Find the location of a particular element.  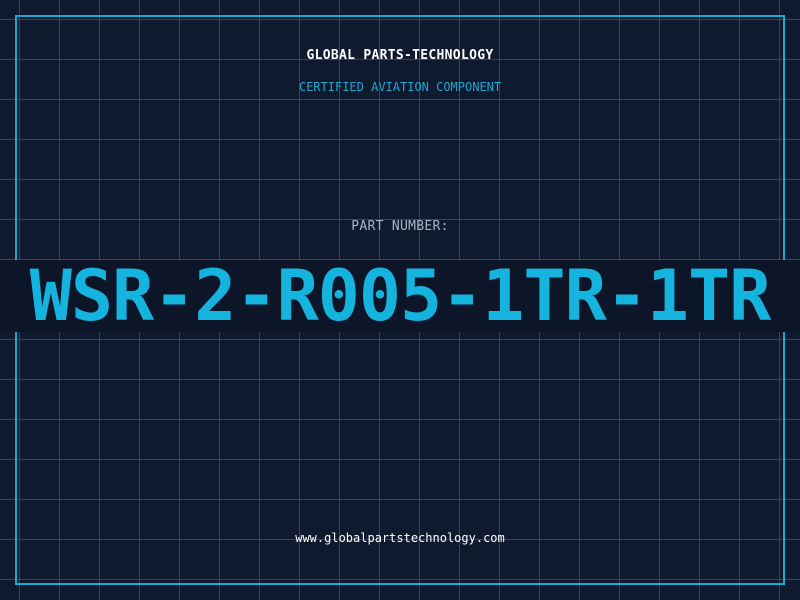

part-number-value: WSR-2-R005-1TR-1TR is located at coordinates (400, 296).